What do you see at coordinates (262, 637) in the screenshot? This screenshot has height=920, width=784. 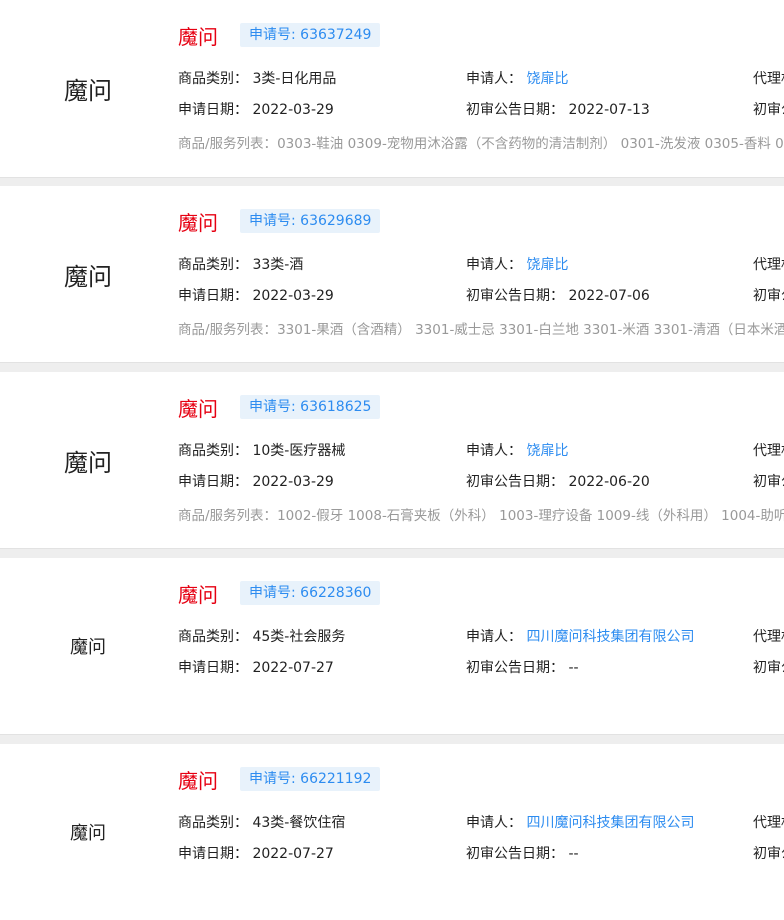 I see `category-field: 商品类别： 45类-社会服务` at bounding box center [262, 637].